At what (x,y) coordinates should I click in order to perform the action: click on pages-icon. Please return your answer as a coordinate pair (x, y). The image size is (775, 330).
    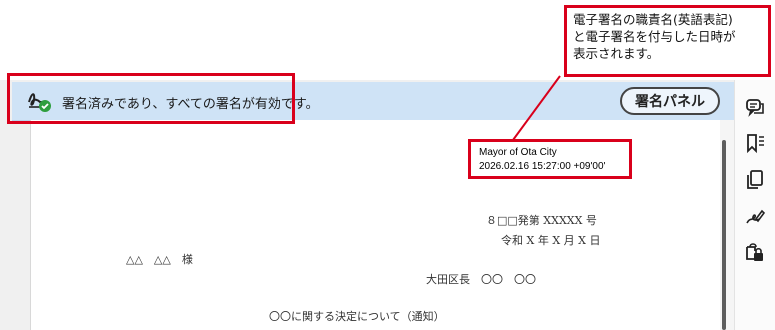
    Looking at the image, I should click on (755, 180).